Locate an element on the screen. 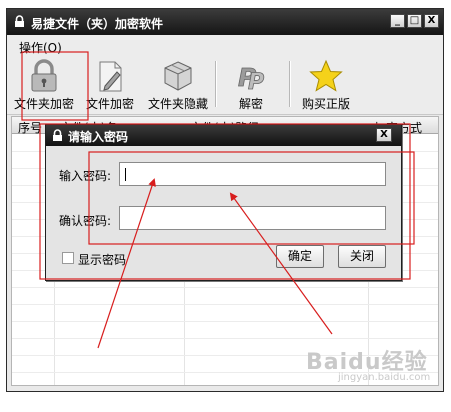  password-input is located at coordinates (252, 174).